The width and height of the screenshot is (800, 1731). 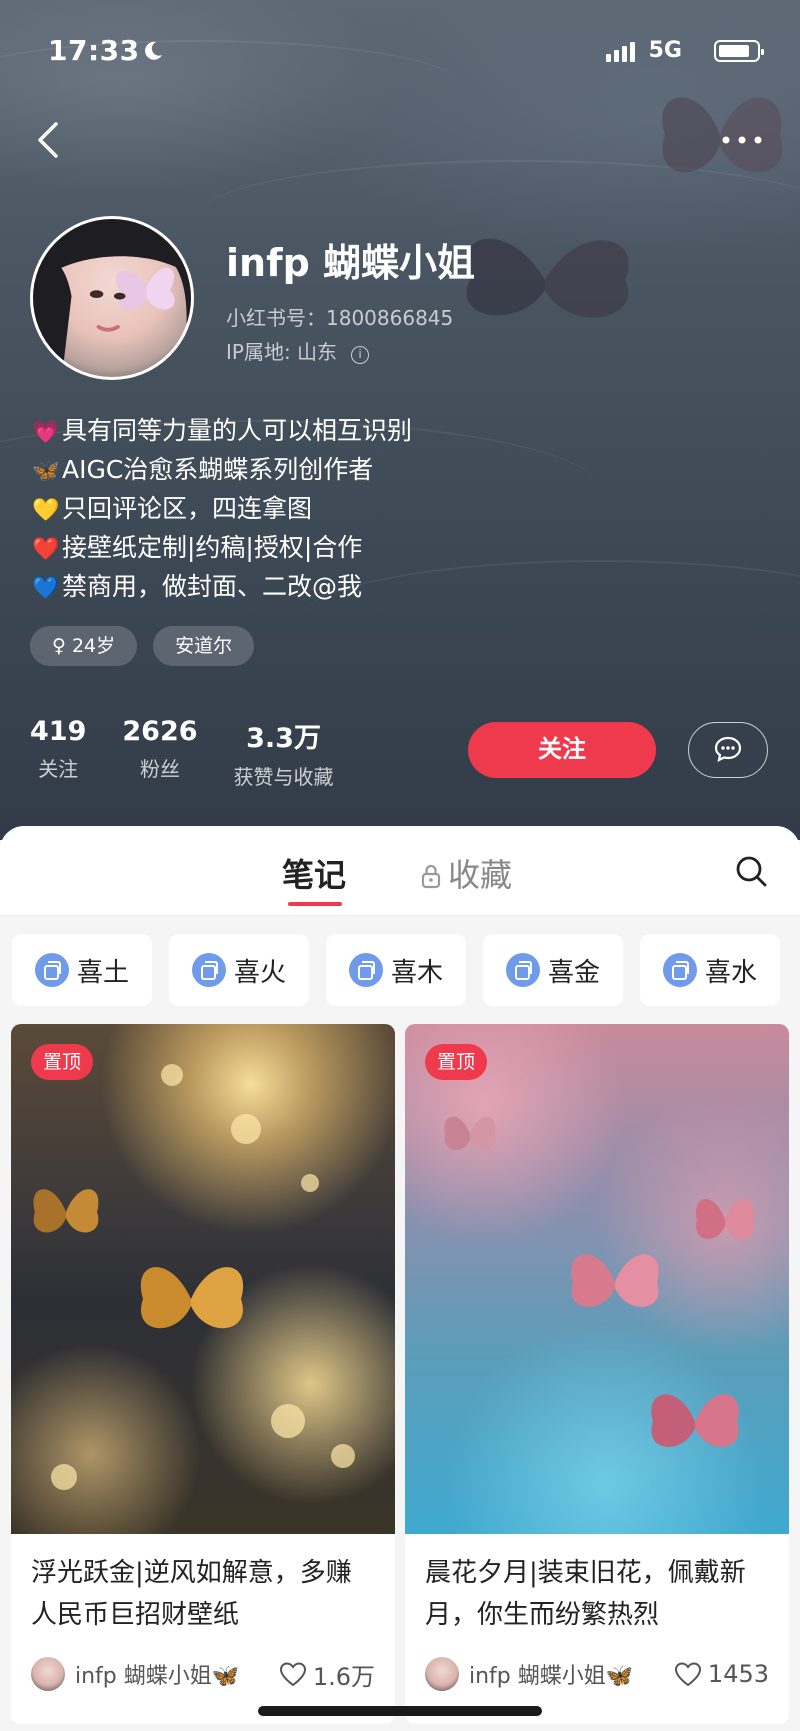 I want to click on home-indicator, so click(x=400, y=1711).